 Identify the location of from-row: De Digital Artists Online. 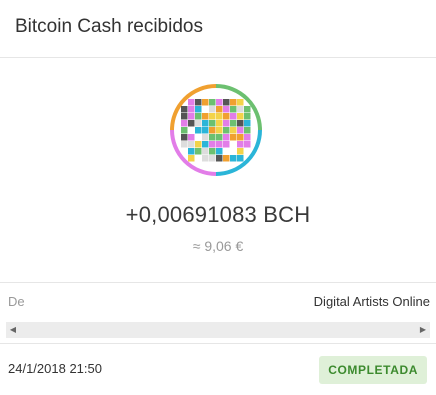
(218, 301).